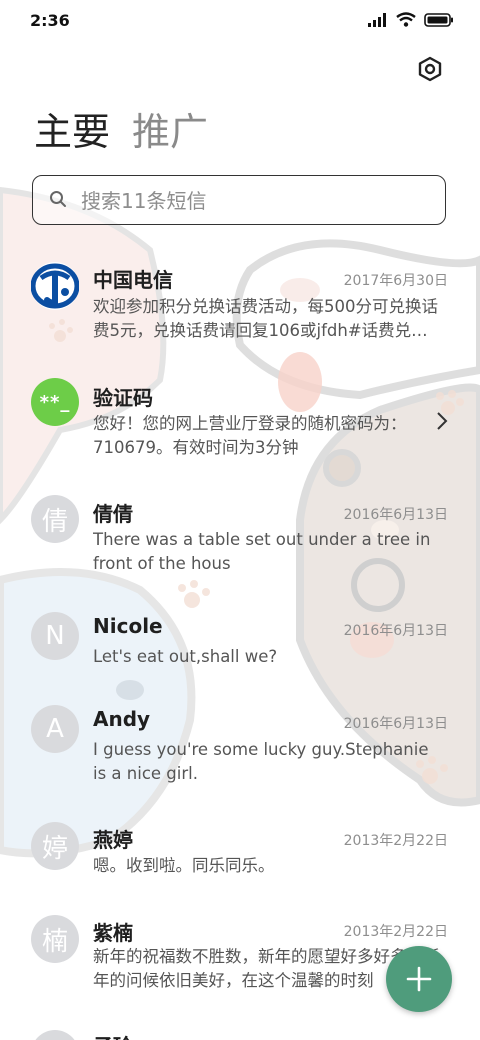 This screenshot has width=480, height=1040. What do you see at coordinates (395, 281) in the screenshot?
I see `message-date: 2017年6月30日` at bounding box center [395, 281].